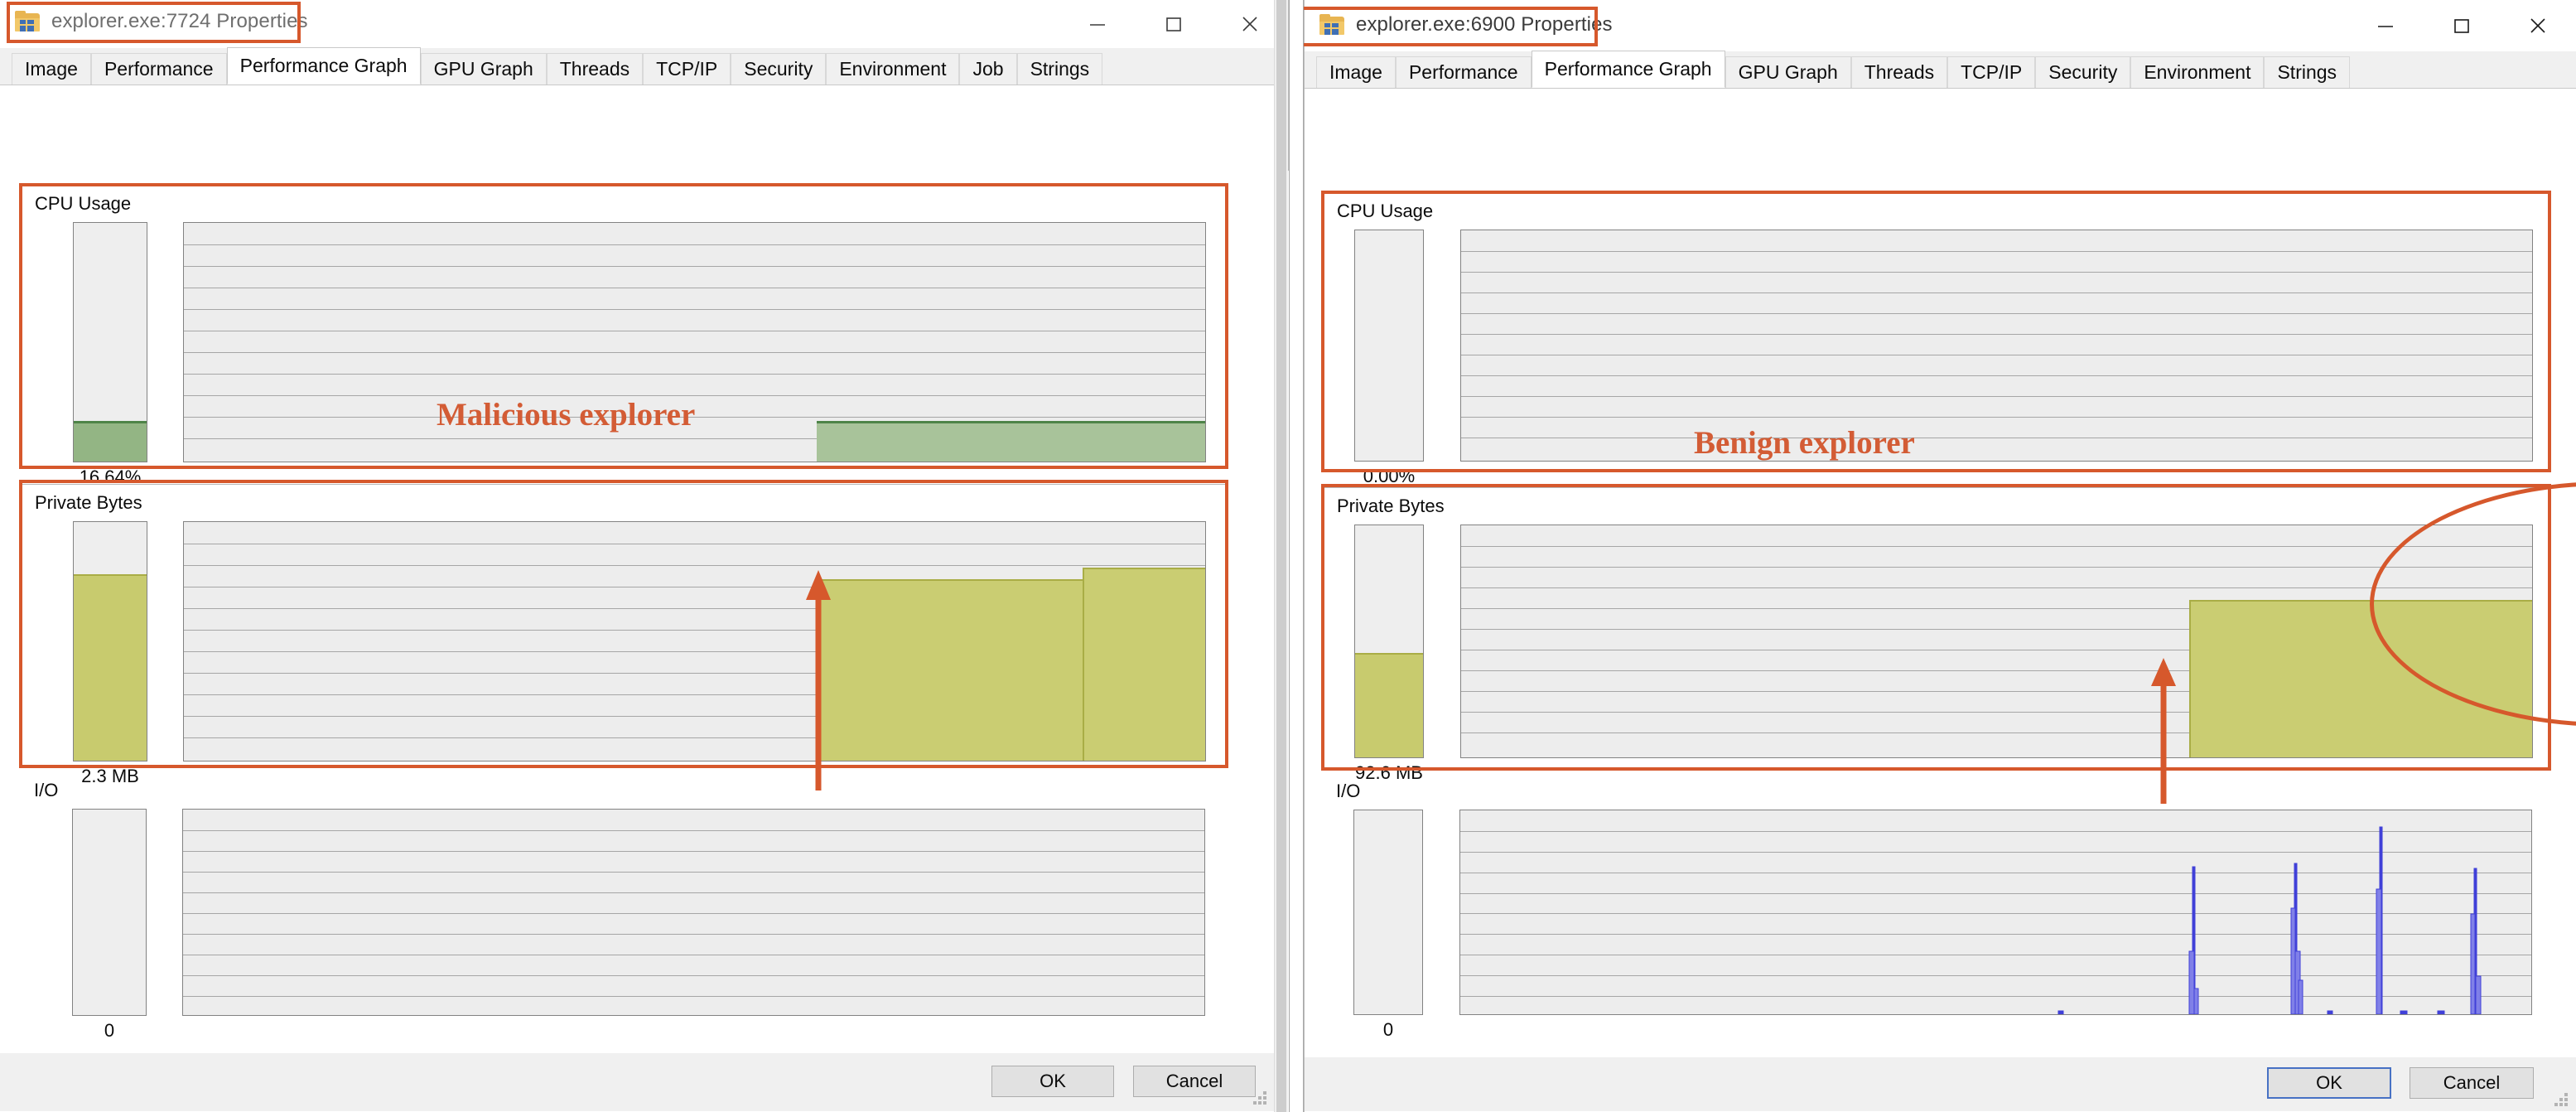 This screenshot has height=1112, width=2576. Describe the element at coordinates (2163, 731) in the screenshot. I see `right-private-bytes-up-arrow` at that location.